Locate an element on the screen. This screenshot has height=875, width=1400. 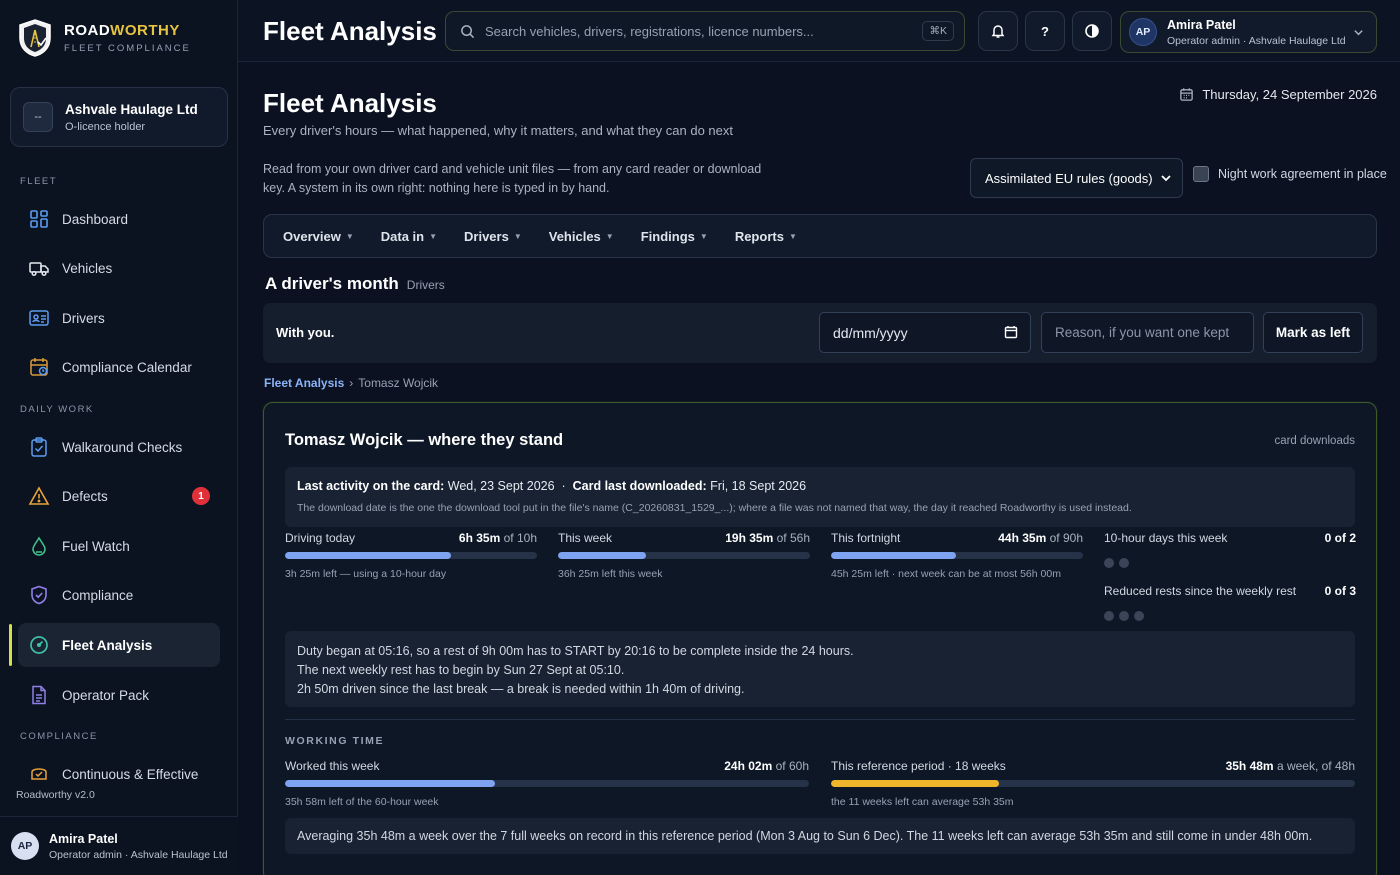
search-icon is located at coordinates (468, 31).